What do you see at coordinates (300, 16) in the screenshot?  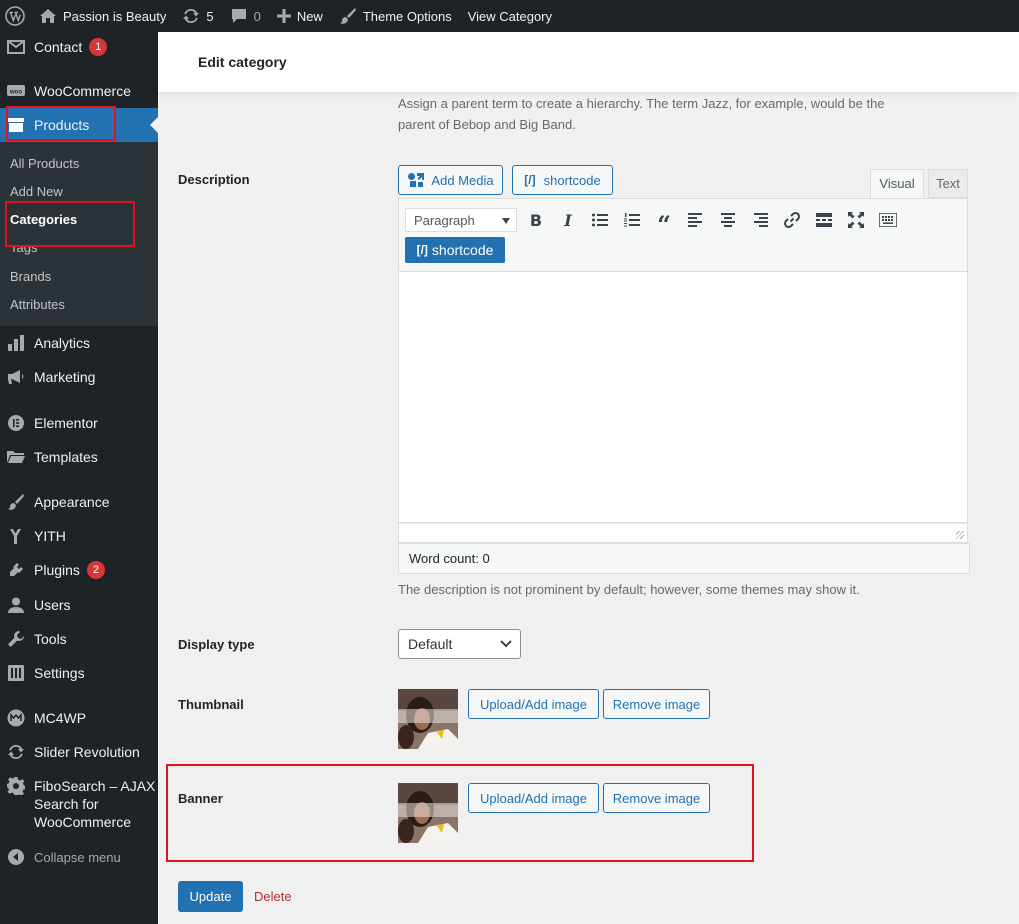 I see `new-content-link: New` at bounding box center [300, 16].